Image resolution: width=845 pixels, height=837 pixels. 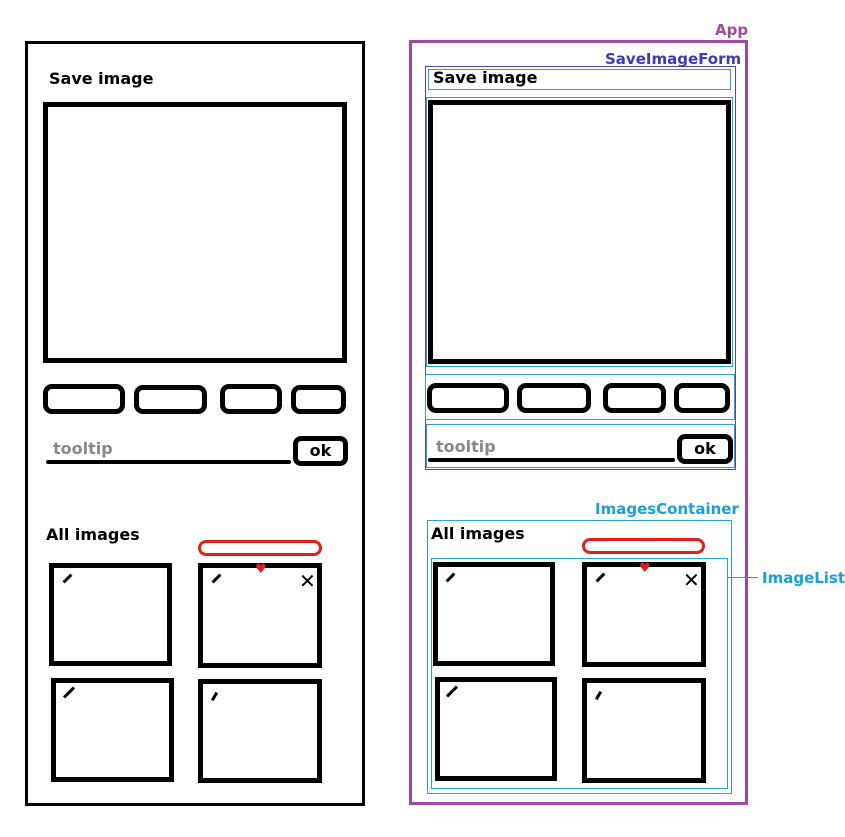 What do you see at coordinates (673, 59) in the screenshot?
I see `save-image-form-label: SaveImageForm` at bounding box center [673, 59].